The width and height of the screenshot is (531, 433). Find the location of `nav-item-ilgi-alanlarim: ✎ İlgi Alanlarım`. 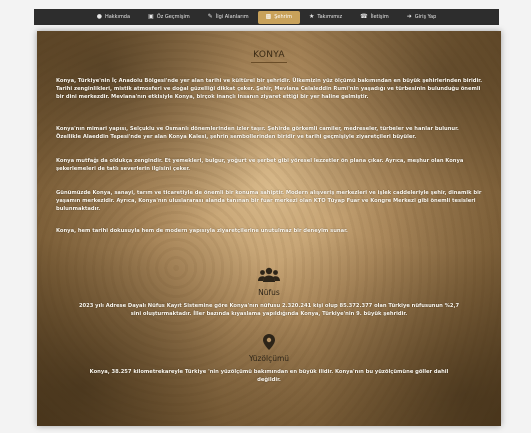

nav-item-ilgi-alanlarim: ✎ İlgi Alanlarım is located at coordinates (228, 17).